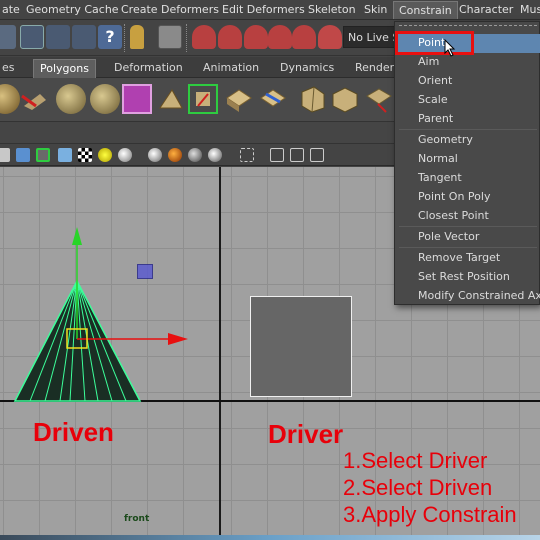 This screenshot has height=540, width=540. Describe the element at coordinates (467, 62) in the screenshot. I see `menu-item-aim: Aim` at that location.